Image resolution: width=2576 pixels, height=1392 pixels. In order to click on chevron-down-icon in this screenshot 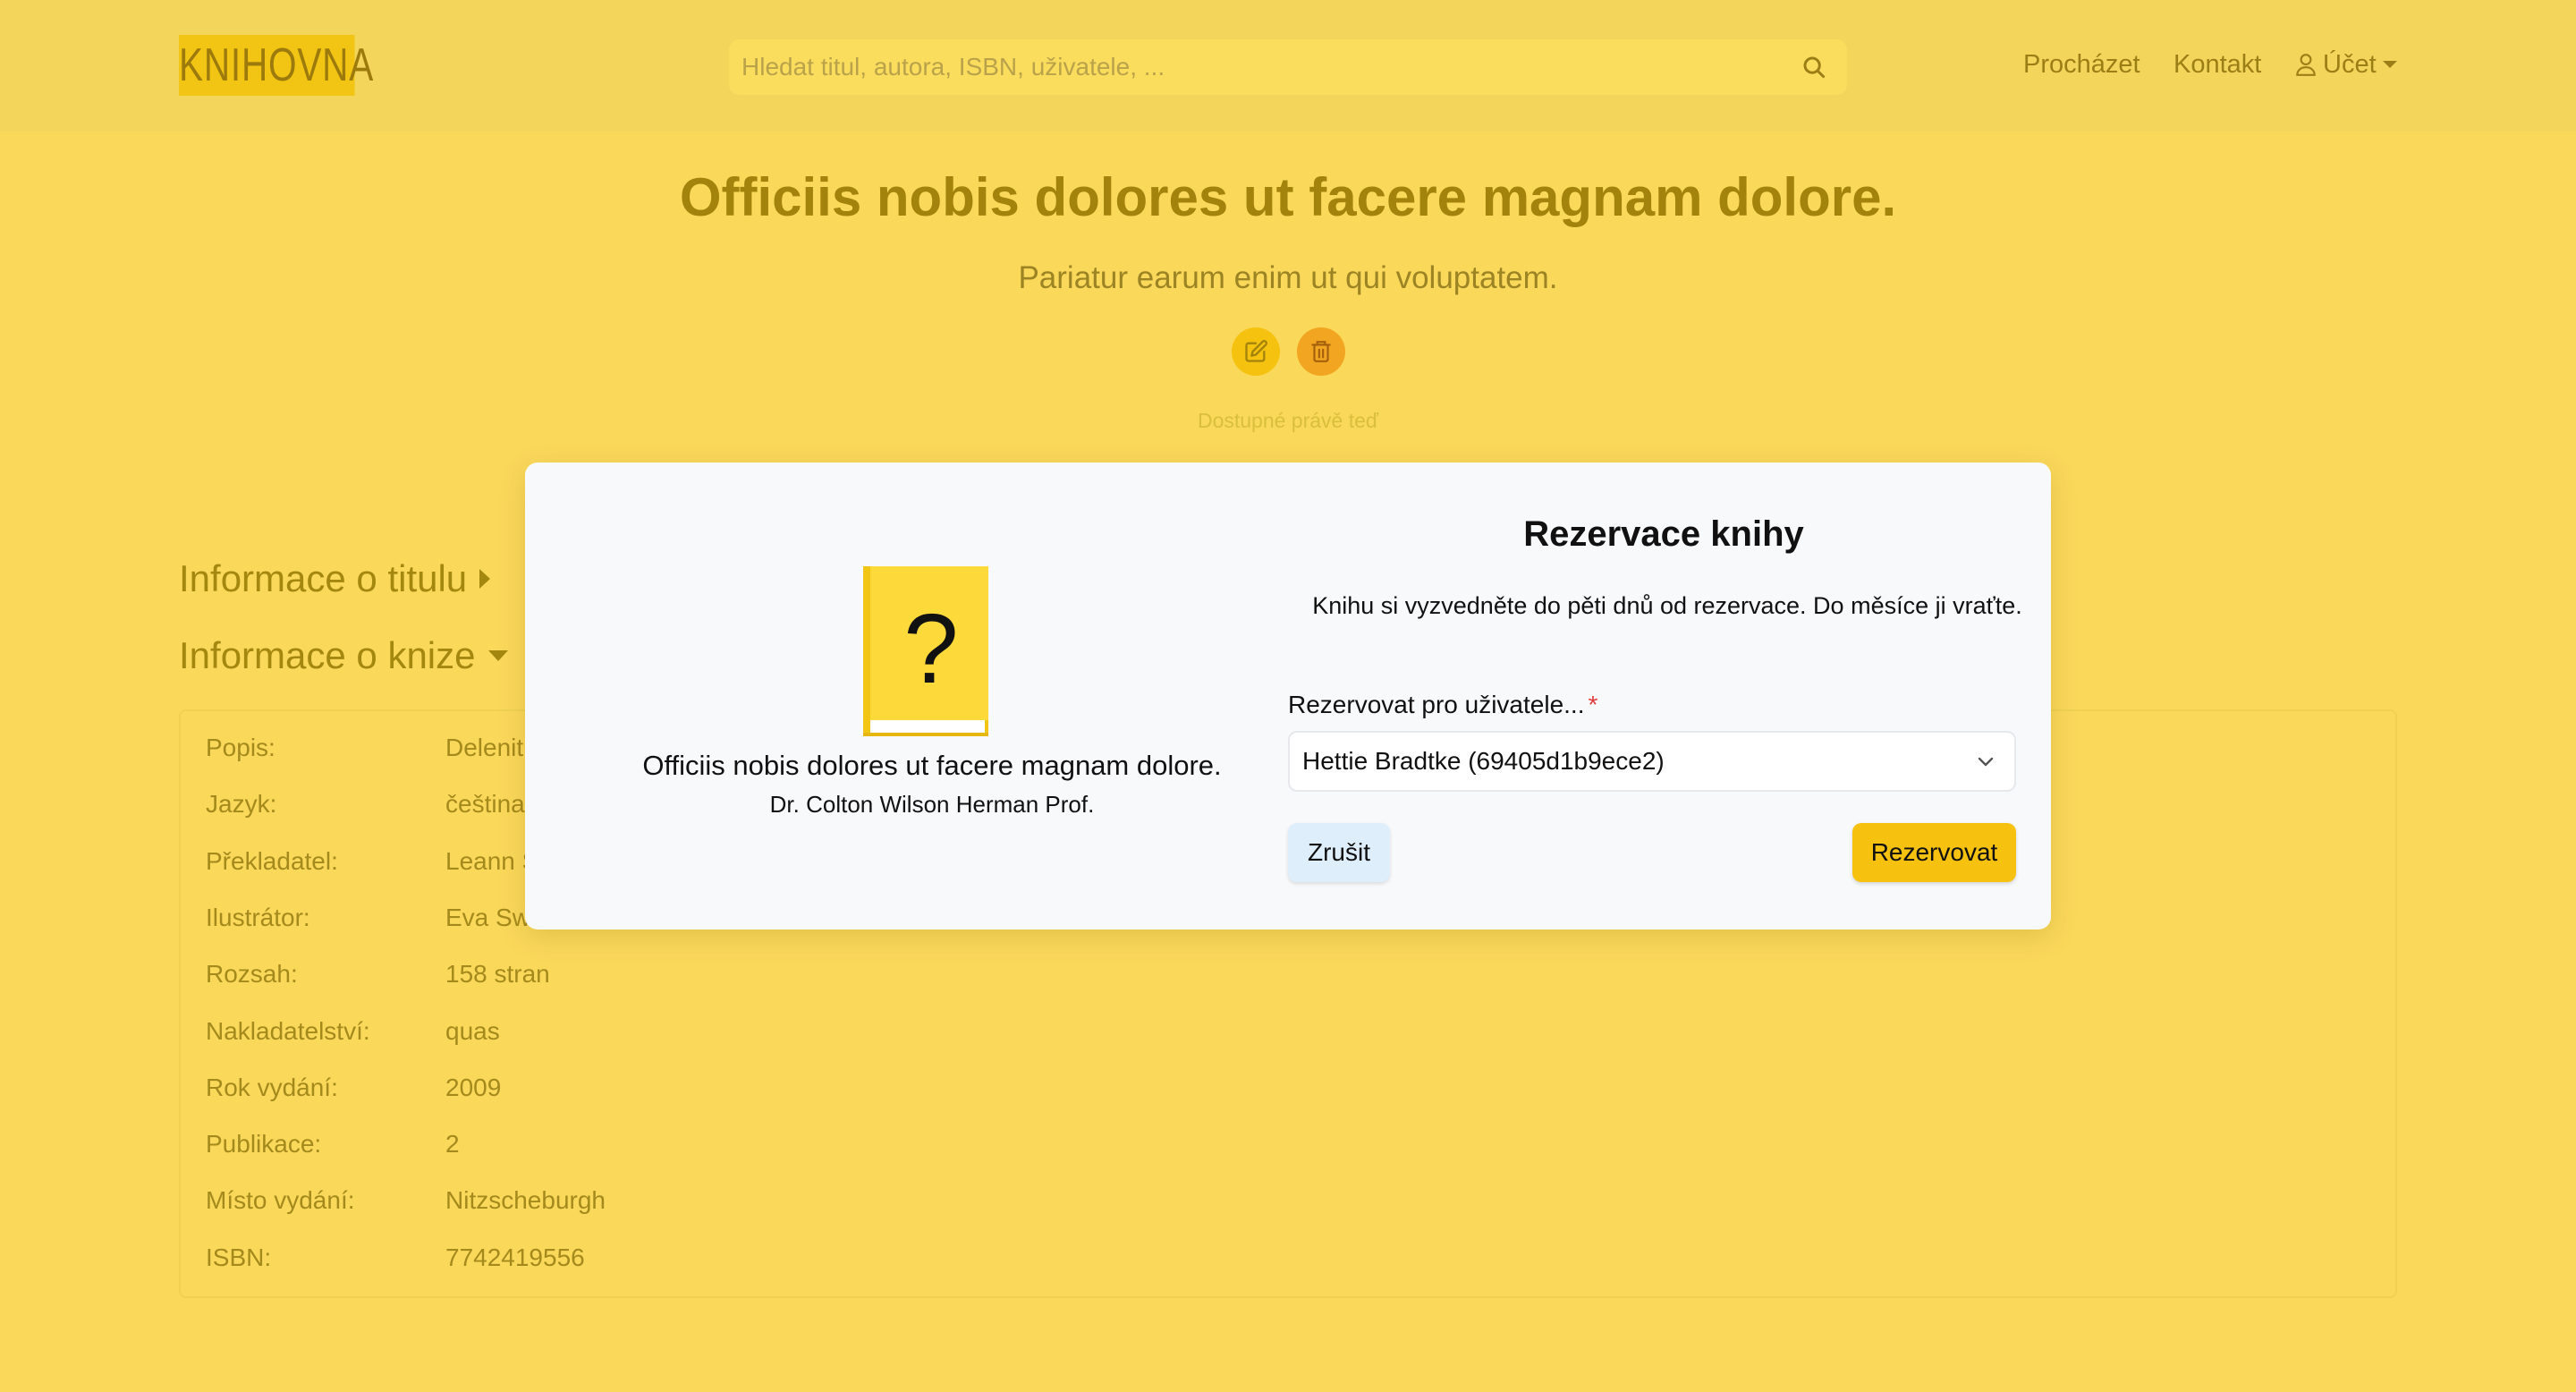, I will do `click(1986, 762)`.